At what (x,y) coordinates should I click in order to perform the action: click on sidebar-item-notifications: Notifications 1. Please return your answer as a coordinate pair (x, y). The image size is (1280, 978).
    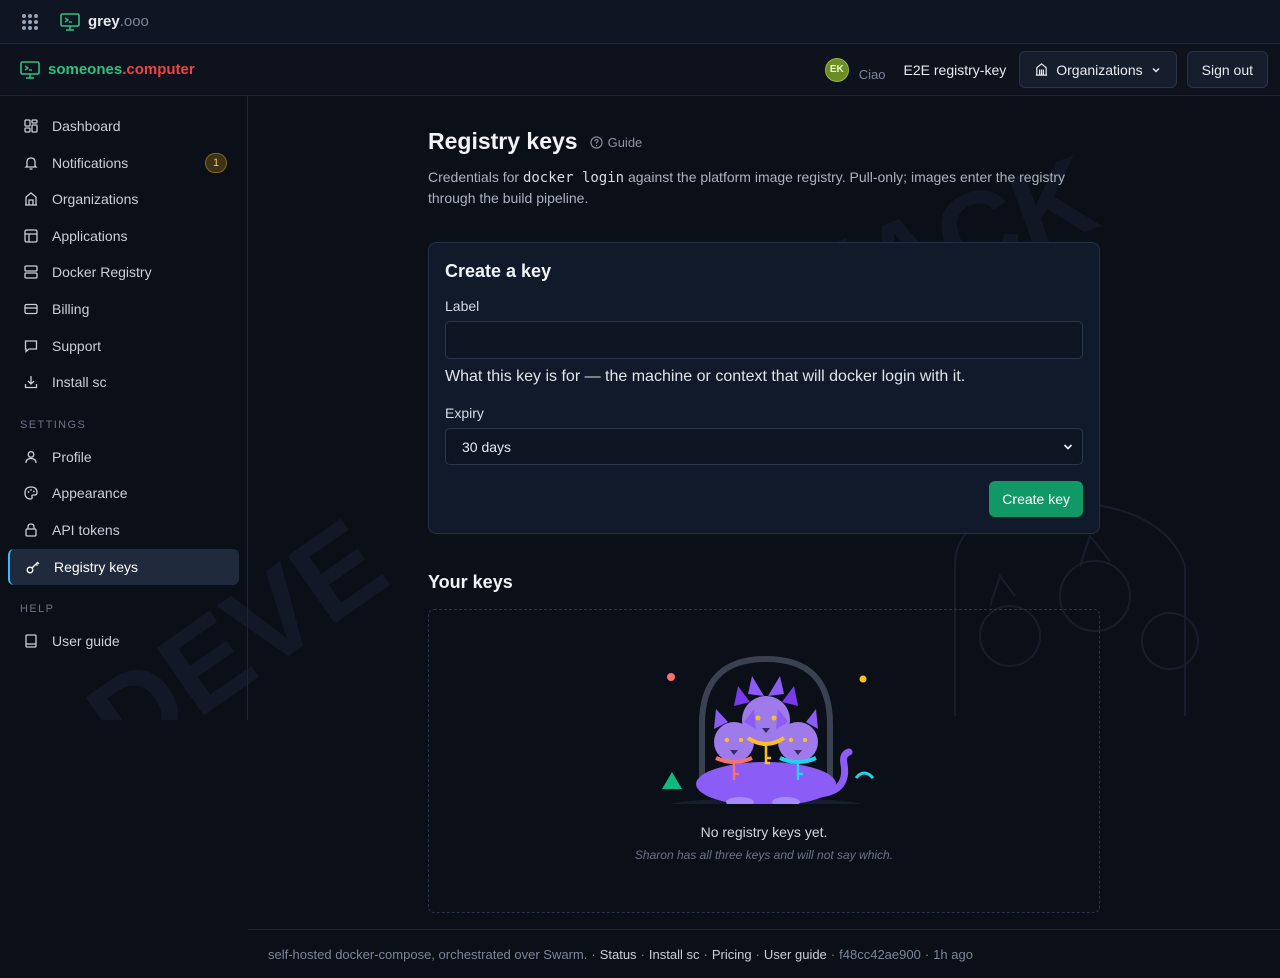
    Looking at the image, I should click on (123, 163).